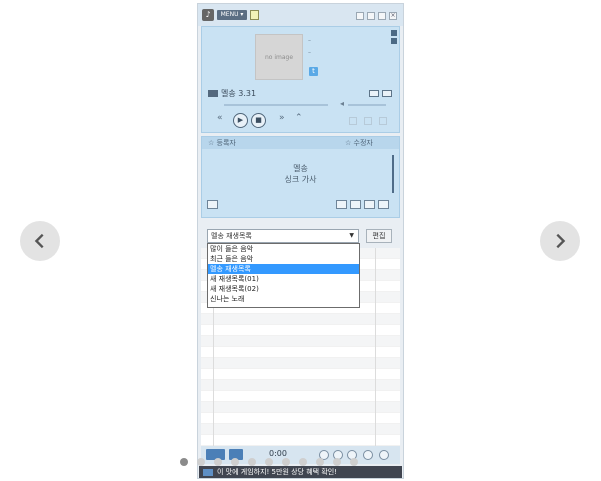 This screenshot has height=481, width=601. What do you see at coordinates (367, 105) in the screenshot?
I see `volume-slider` at bounding box center [367, 105].